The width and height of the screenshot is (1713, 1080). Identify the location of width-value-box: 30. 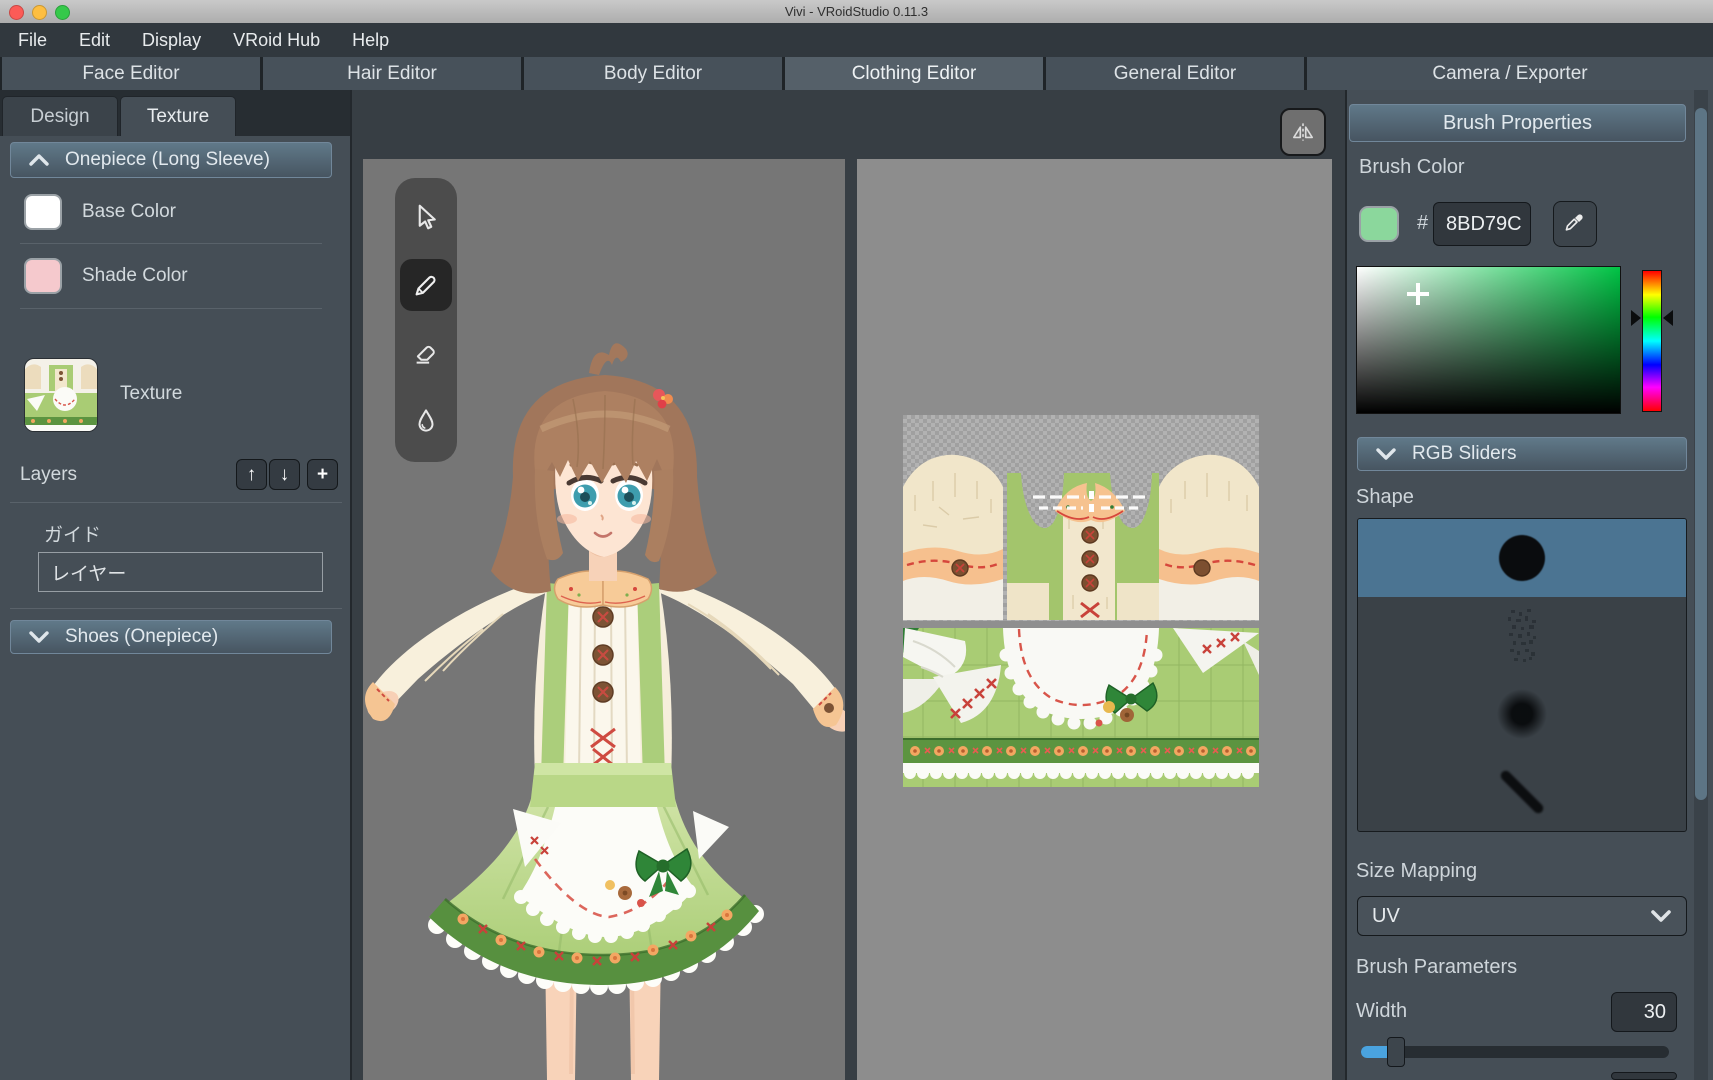
(1644, 1012).